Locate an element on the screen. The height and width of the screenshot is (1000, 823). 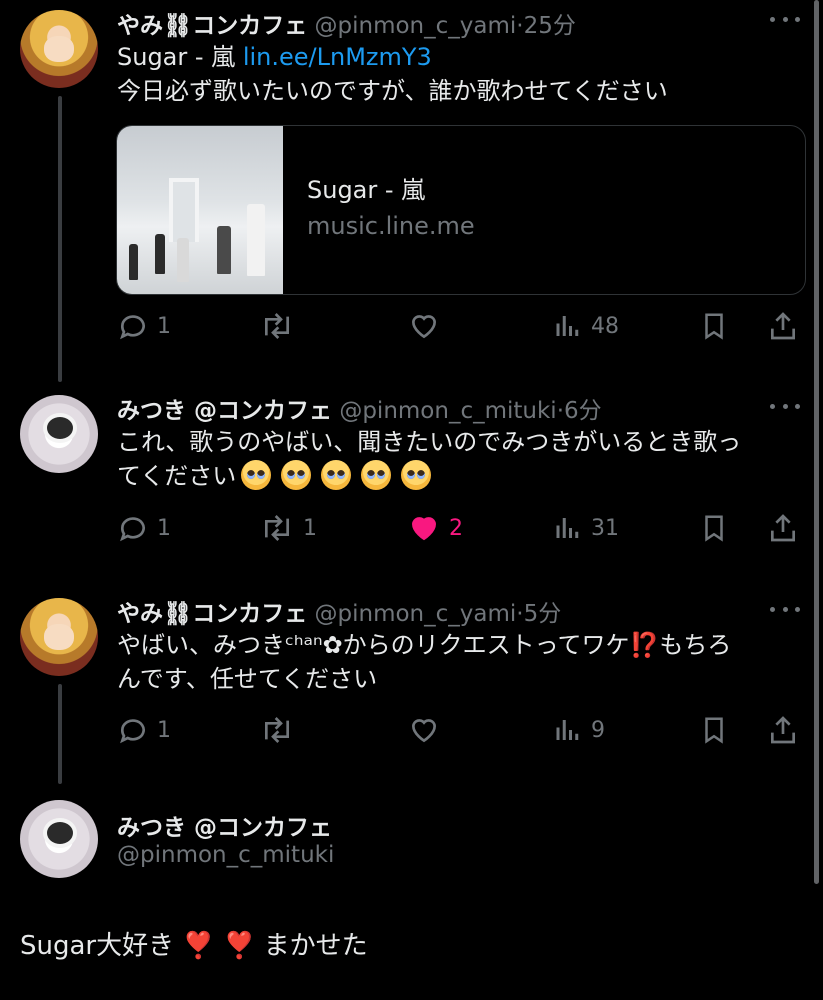
views-button: 31 is located at coordinates (586, 528).